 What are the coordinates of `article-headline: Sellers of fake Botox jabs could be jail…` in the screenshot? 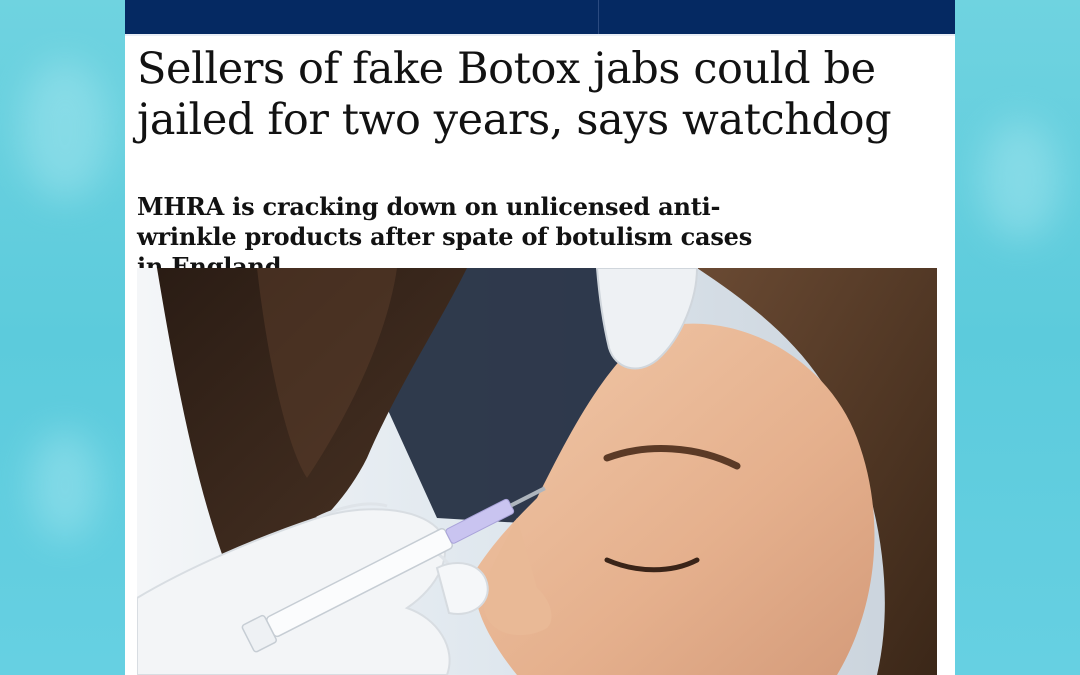 It's located at (514, 94).